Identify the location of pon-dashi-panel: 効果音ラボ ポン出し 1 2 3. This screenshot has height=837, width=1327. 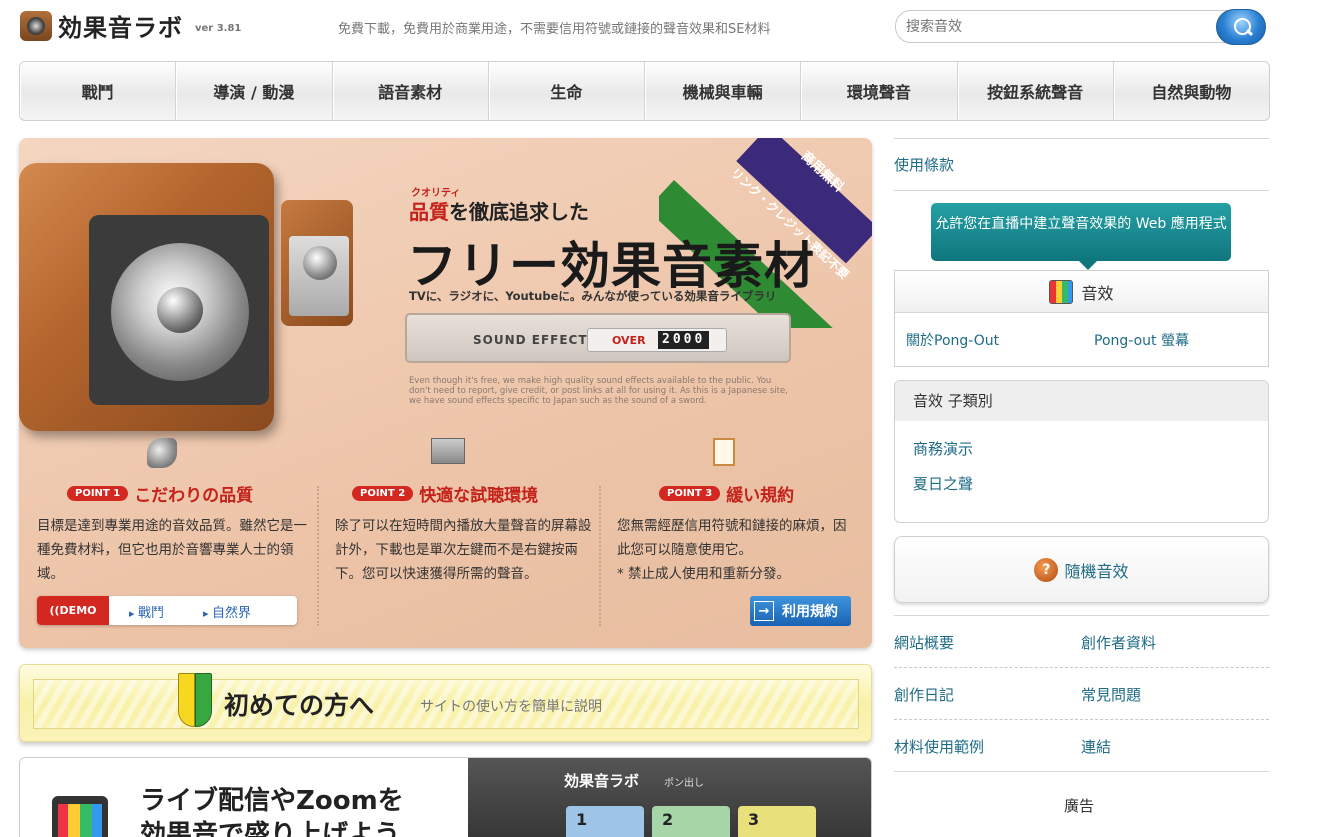
(669, 797).